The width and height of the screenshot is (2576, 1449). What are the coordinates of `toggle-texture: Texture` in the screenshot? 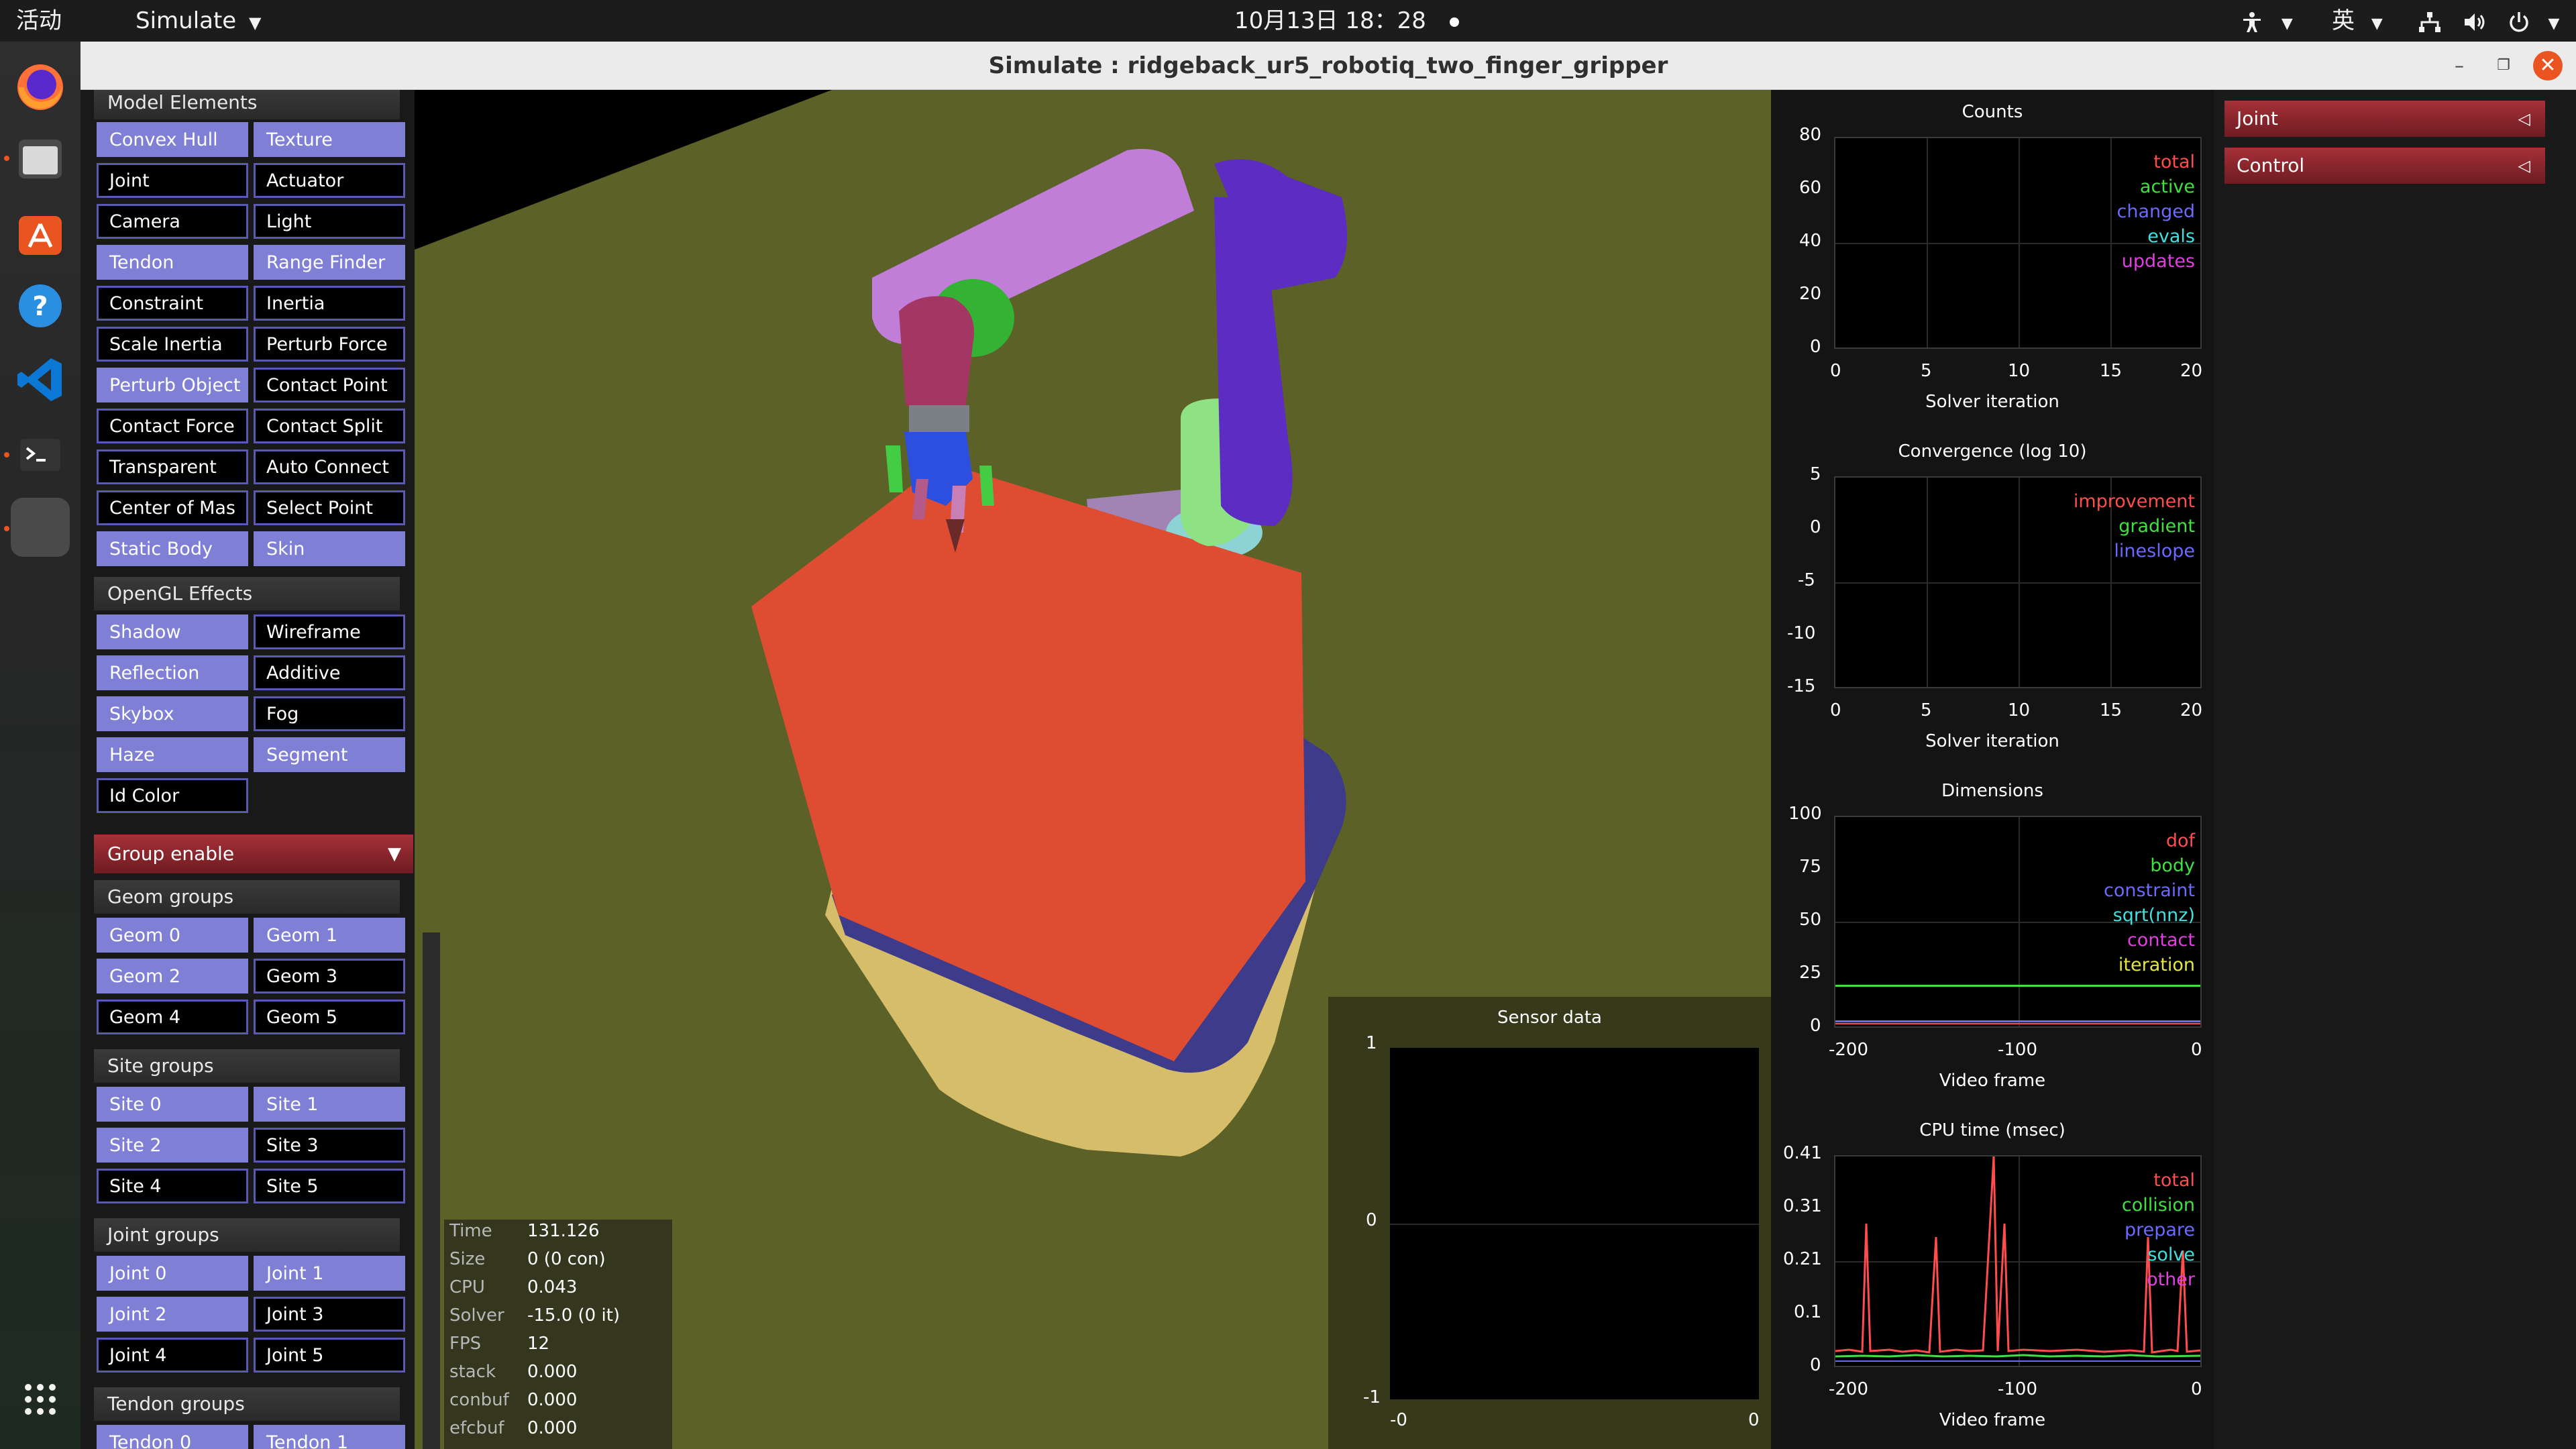 It's located at (329, 139).